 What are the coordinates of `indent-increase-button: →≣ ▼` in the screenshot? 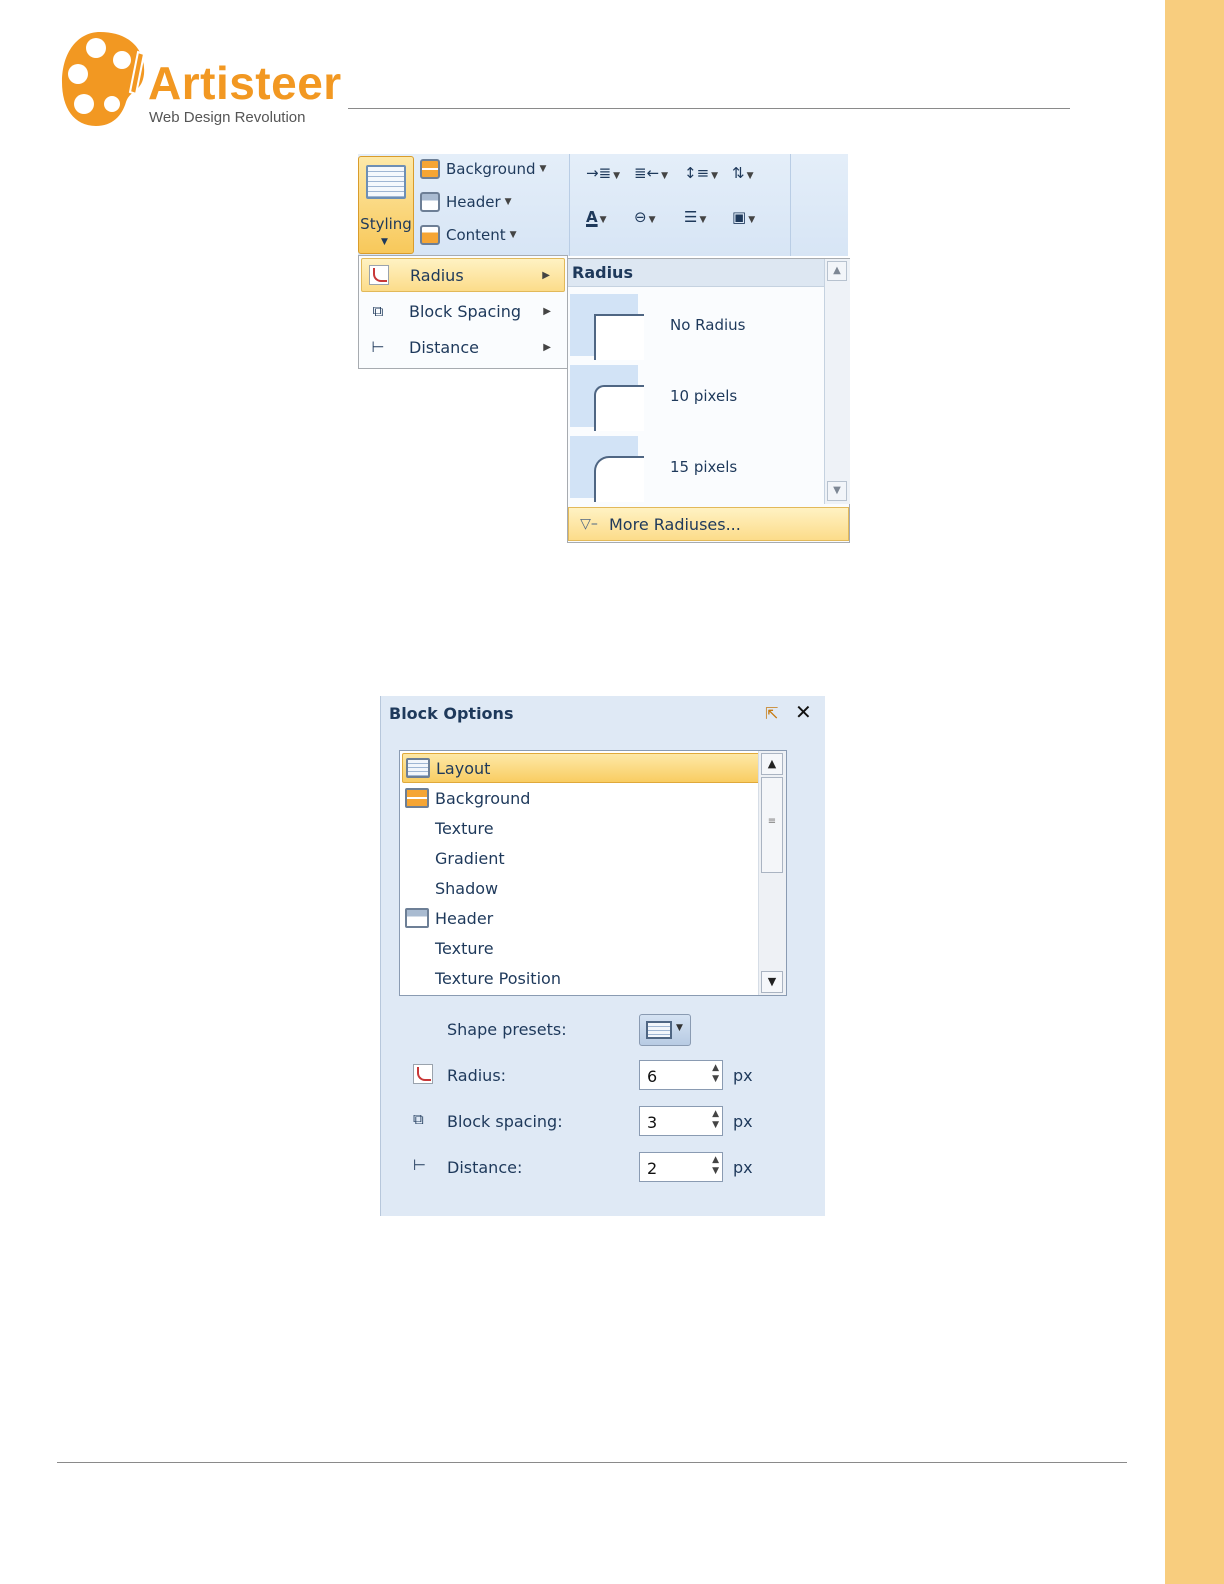 It's located at (603, 173).